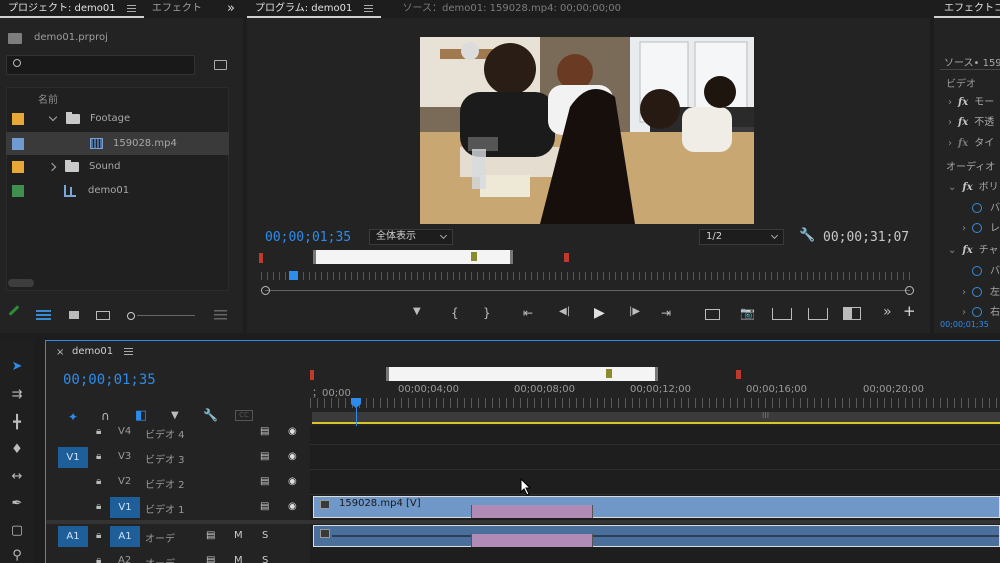 The image size is (1000, 563). What do you see at coordinates (487, 313) in the screenshot?
I see `mark-out-icon: }` at bounding box center [487, 313].